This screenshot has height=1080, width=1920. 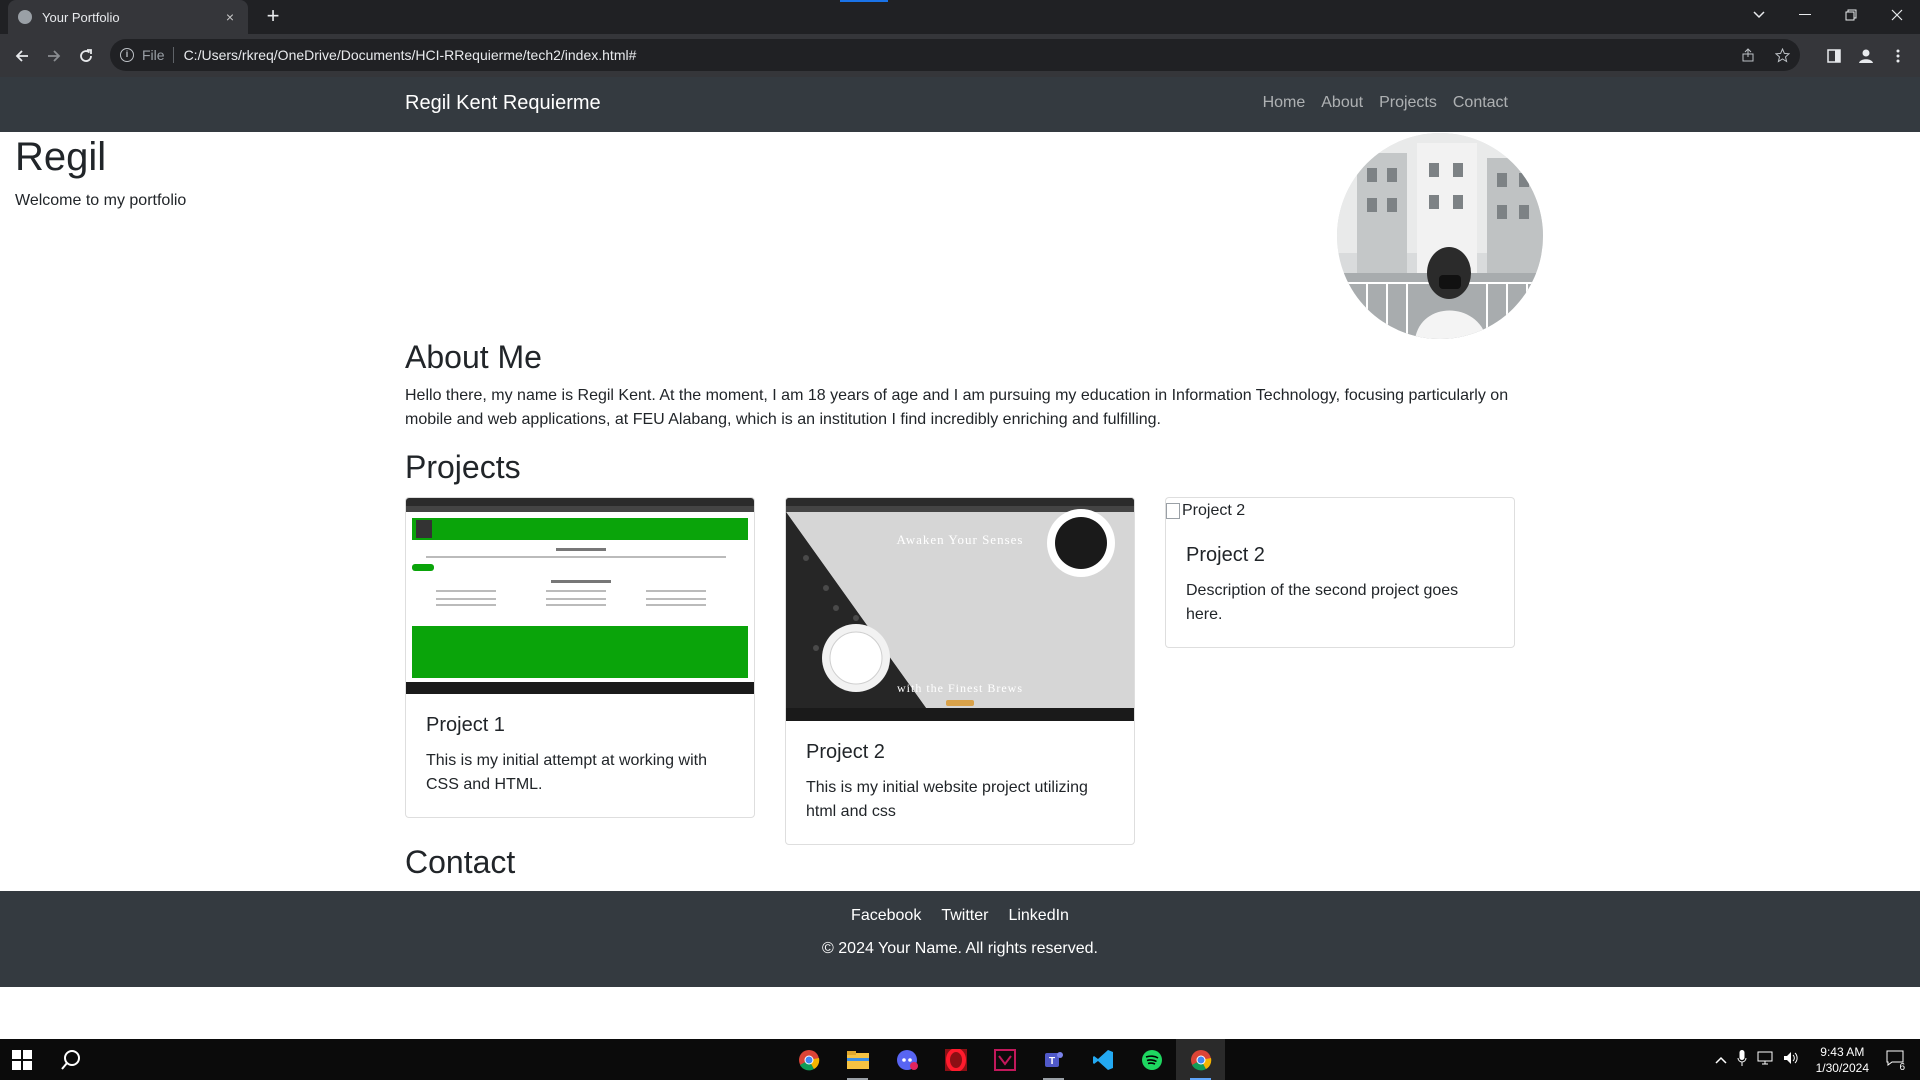 I want to click on tab-loading-indicator, so click(x=864, y=1).